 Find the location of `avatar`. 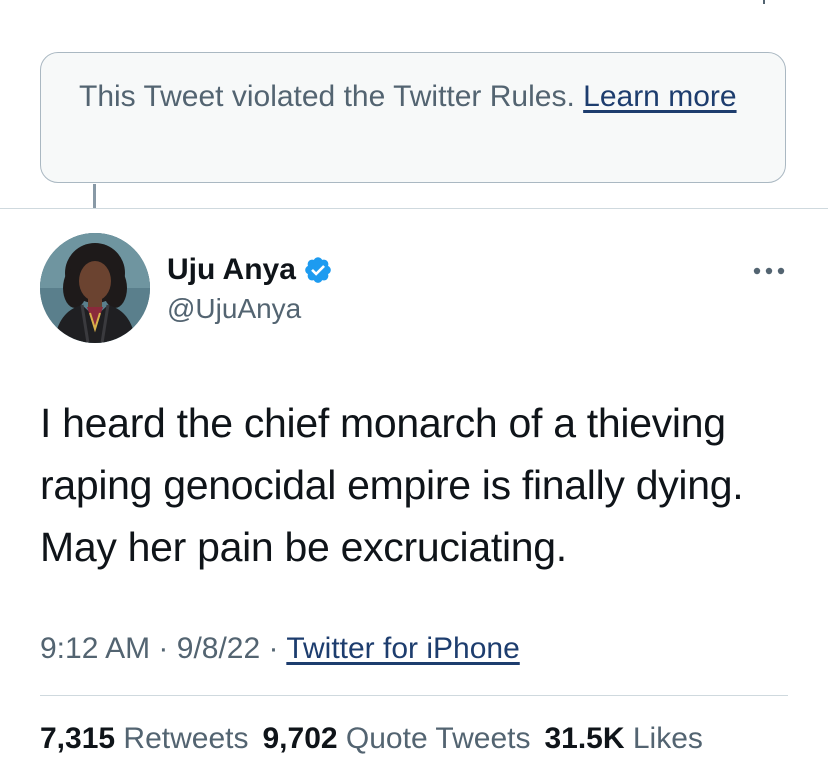

avatar is located at coordinates (95, 288).